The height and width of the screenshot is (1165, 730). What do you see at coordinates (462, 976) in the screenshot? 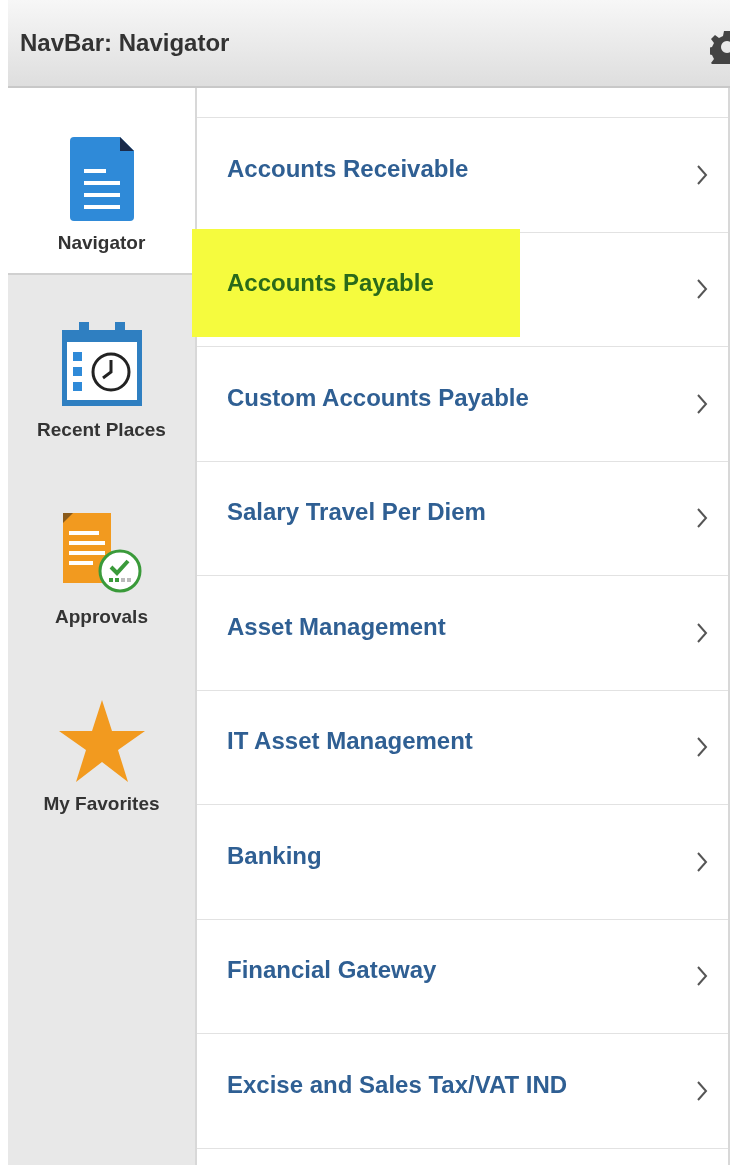
I see `menu-item: Financial Gateway` at bounding box center [462, 976].